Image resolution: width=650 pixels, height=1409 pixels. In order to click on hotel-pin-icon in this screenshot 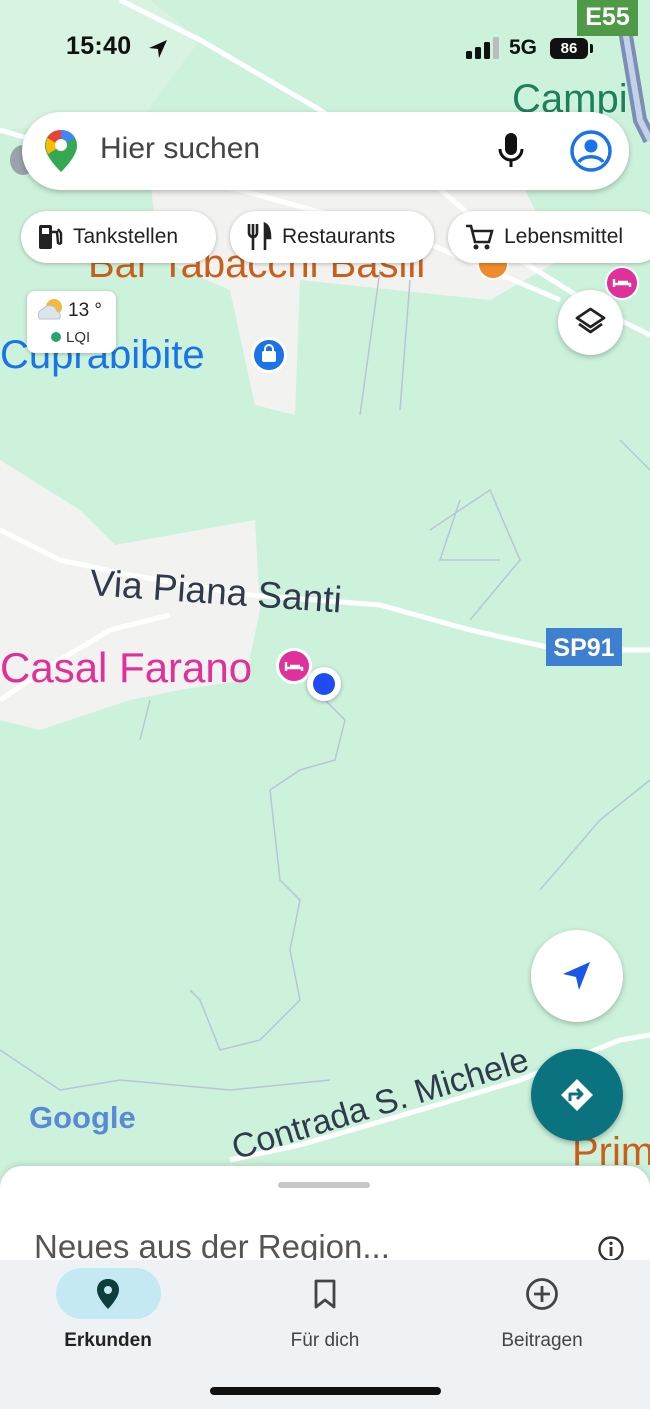, I will do `click(622, 283)`.